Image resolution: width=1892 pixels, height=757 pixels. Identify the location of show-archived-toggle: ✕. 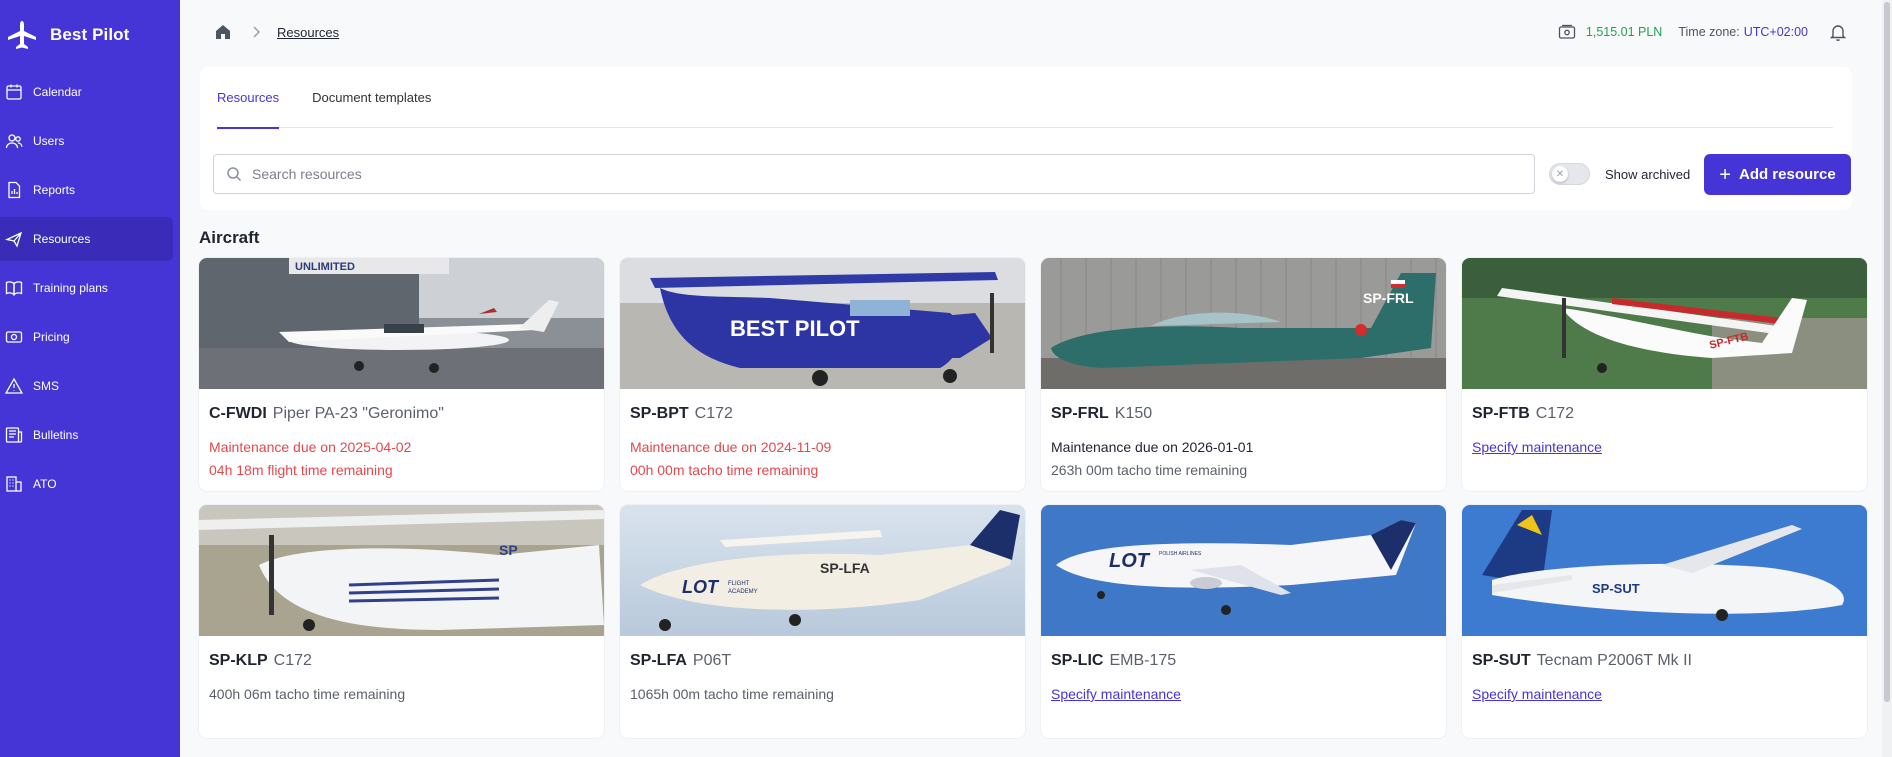
(1569, 174).